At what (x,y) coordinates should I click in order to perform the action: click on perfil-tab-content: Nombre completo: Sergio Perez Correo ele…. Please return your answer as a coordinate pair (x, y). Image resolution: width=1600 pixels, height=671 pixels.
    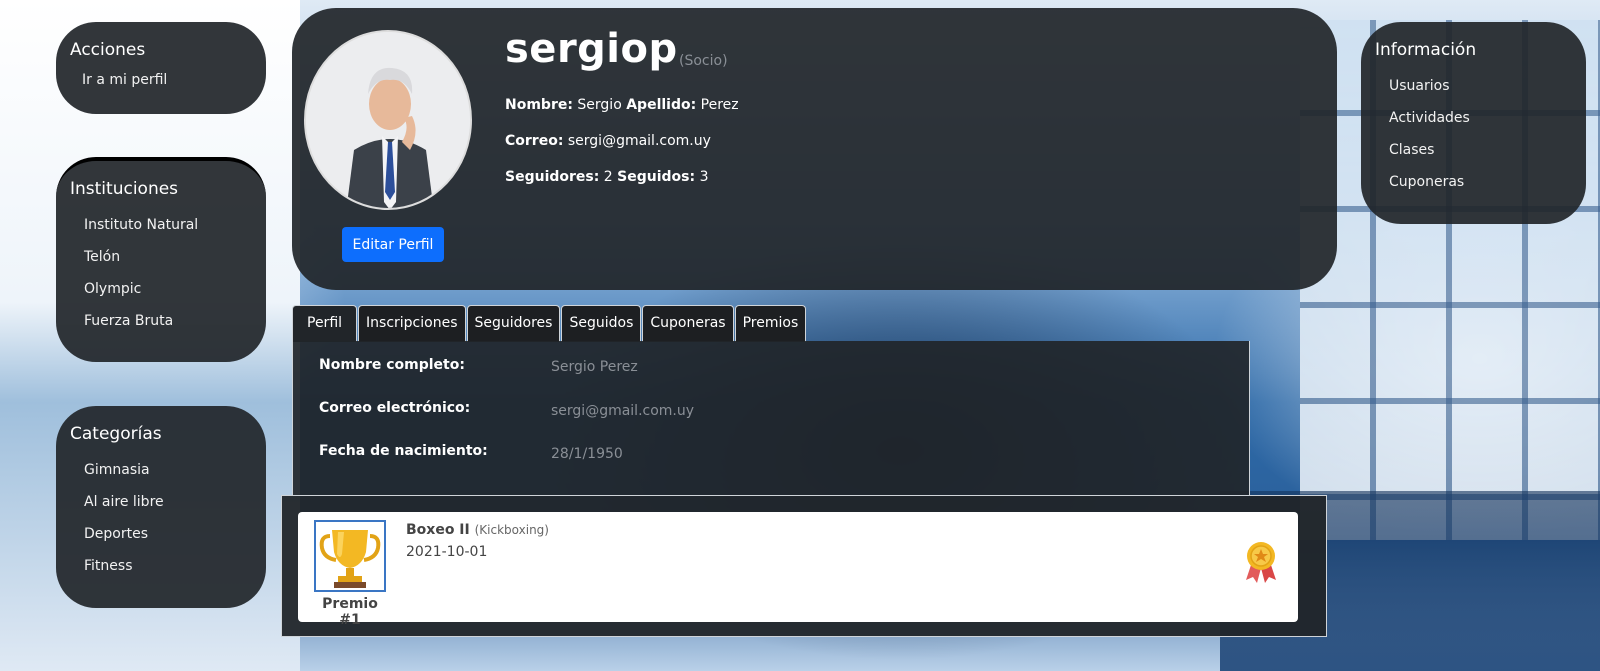
    Looking at the image, I should click on (771, 418).